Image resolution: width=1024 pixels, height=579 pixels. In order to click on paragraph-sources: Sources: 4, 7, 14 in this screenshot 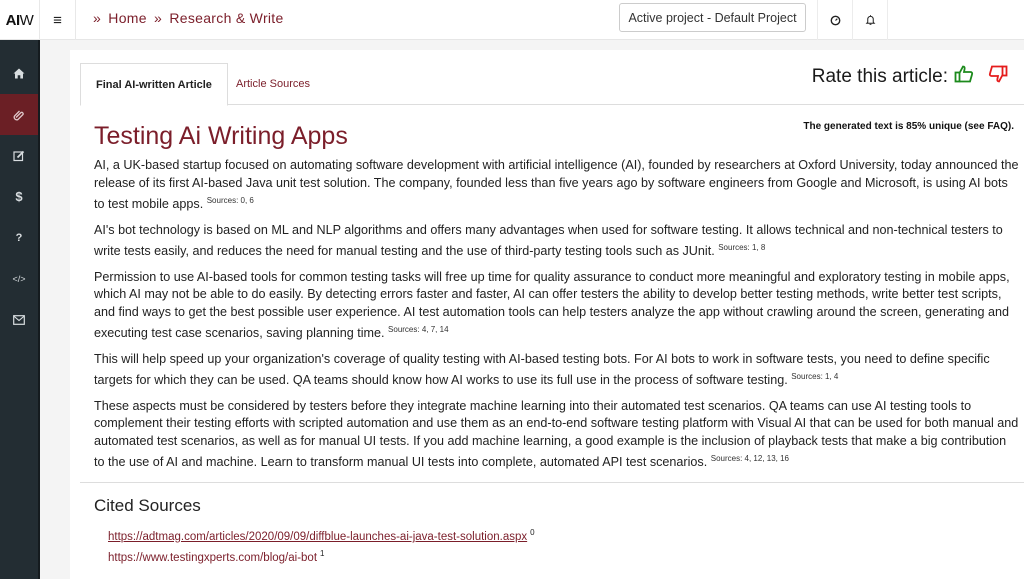, I will do `click(418, 329)`.